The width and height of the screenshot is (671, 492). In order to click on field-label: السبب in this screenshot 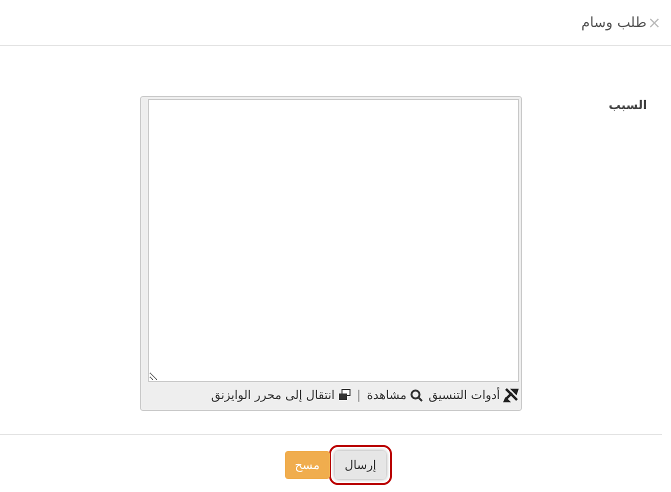, I will do `click(627, 105)`.